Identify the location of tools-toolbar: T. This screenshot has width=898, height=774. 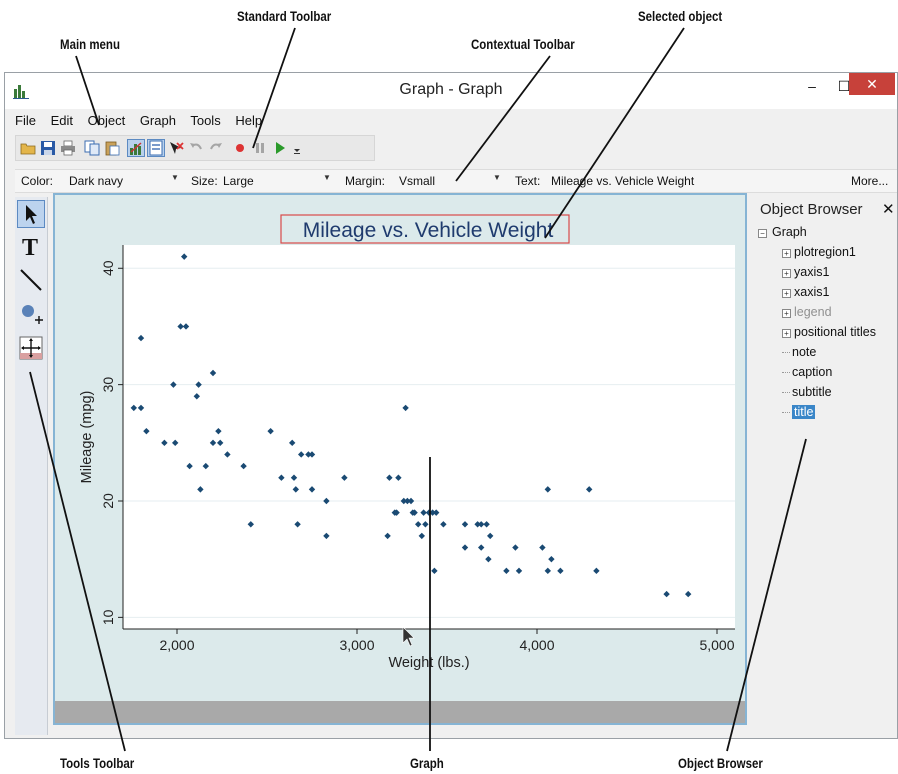
(31, 466).